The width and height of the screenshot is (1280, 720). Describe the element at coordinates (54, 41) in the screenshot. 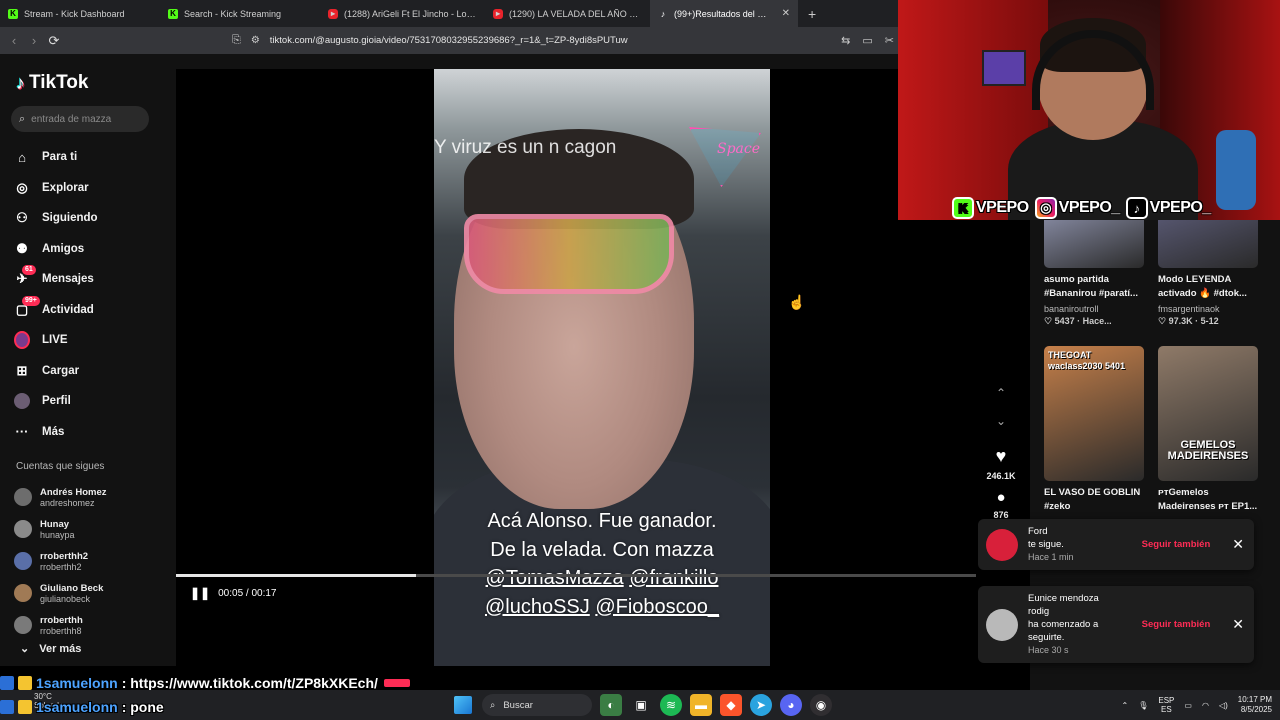

I see `reload-icon: ⟳` at that location.